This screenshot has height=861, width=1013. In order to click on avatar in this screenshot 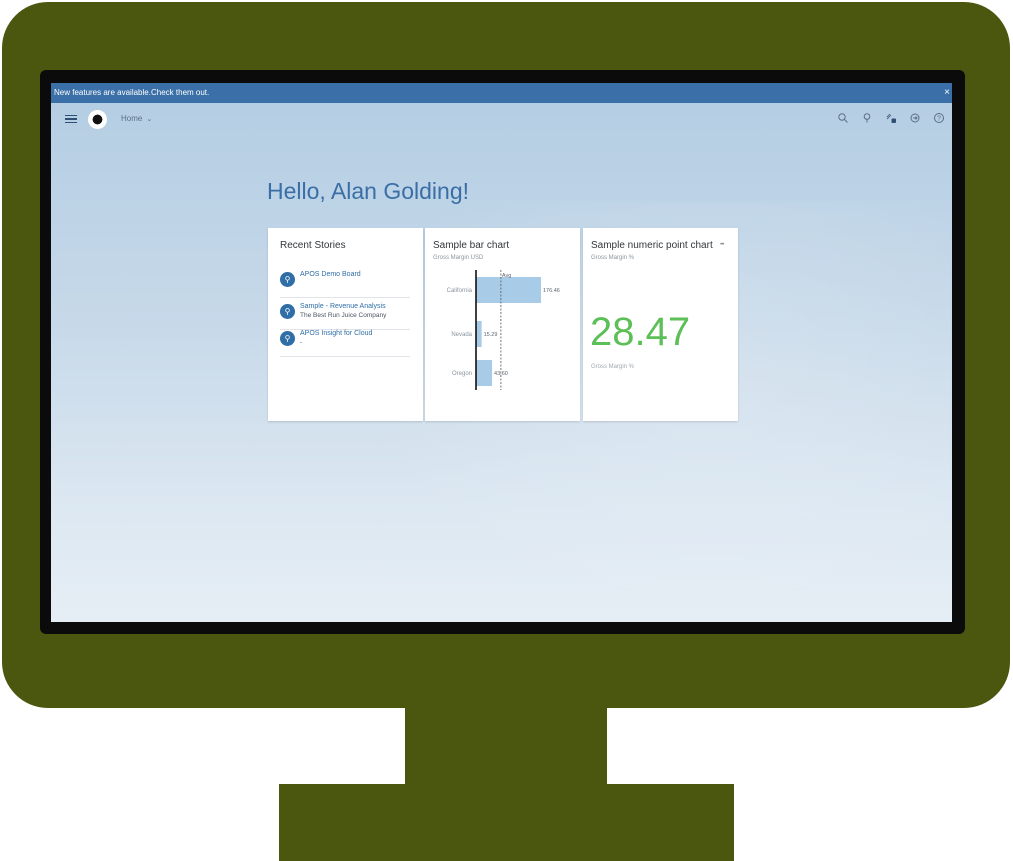, I will do `click(97, 119)`.